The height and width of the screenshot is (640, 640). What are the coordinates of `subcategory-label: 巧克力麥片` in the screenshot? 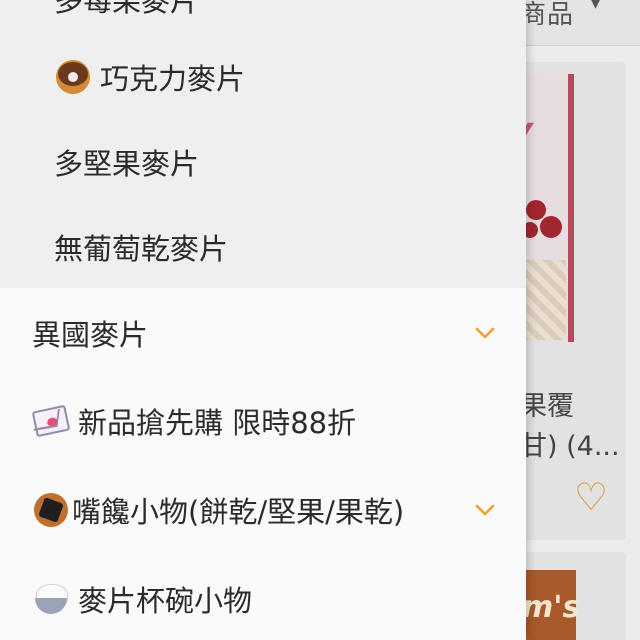 It's located at (173, 79).